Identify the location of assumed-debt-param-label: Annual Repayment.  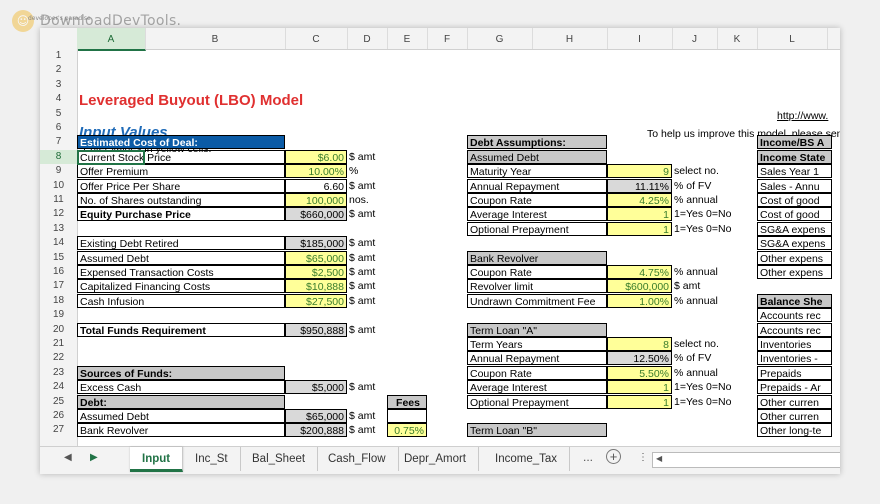
(537, 185).